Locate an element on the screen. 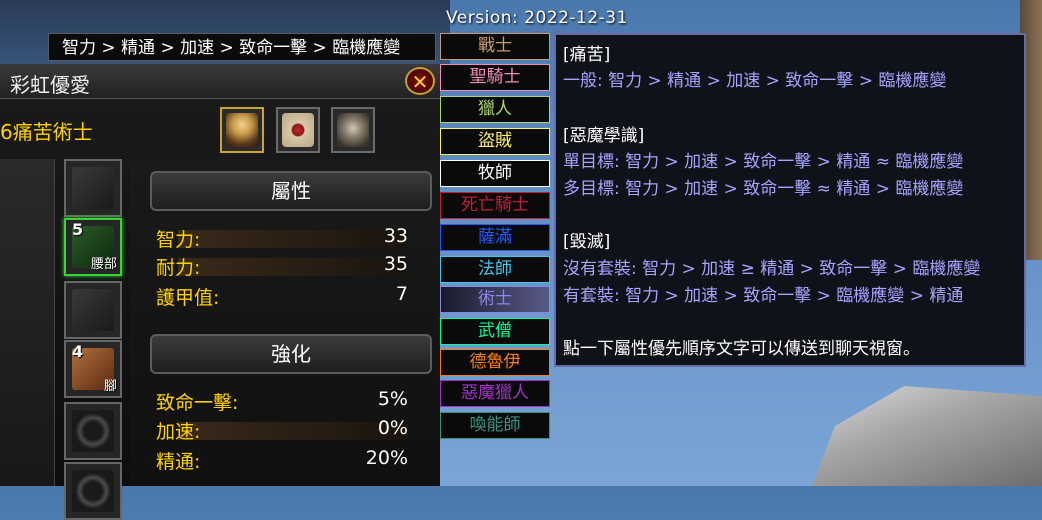 The image size is (1042, 520). character-name: 彩虹優愛 is located at coordinates (50, 85).